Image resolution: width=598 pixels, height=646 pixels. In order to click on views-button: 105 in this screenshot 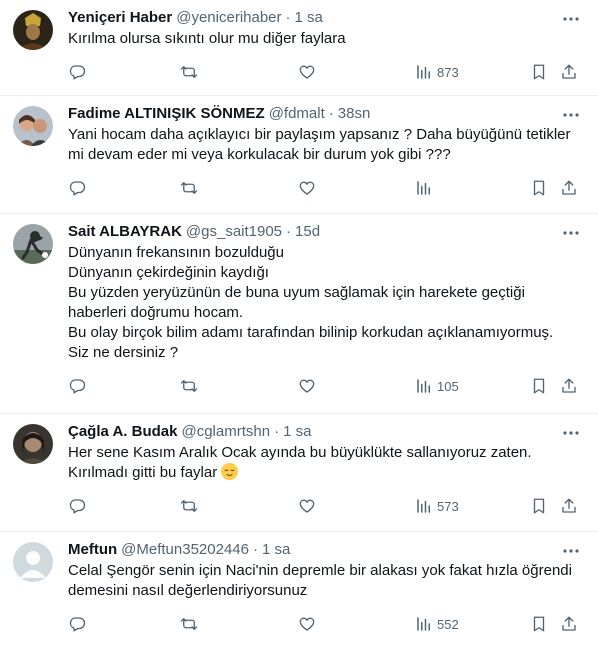, I will do `click(437, 386)`.